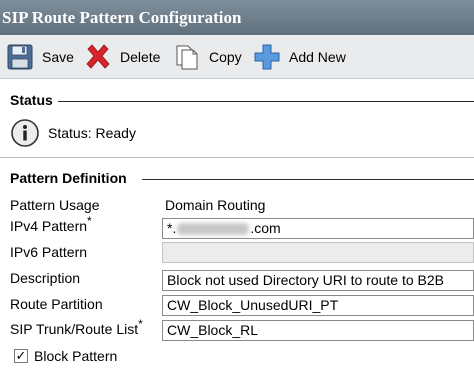  What do you see at coordinates (267, 57) in the screenshot?
I see `blue-plus-icon` at bounding box center [267, 57].